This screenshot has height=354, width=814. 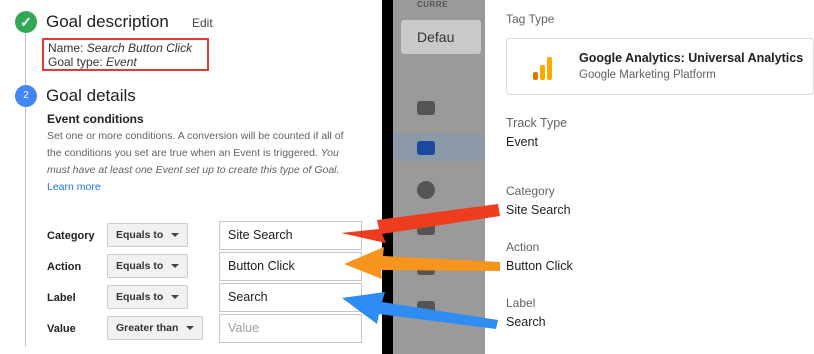 I want to click on template-icon, so click(x=426, y=308).